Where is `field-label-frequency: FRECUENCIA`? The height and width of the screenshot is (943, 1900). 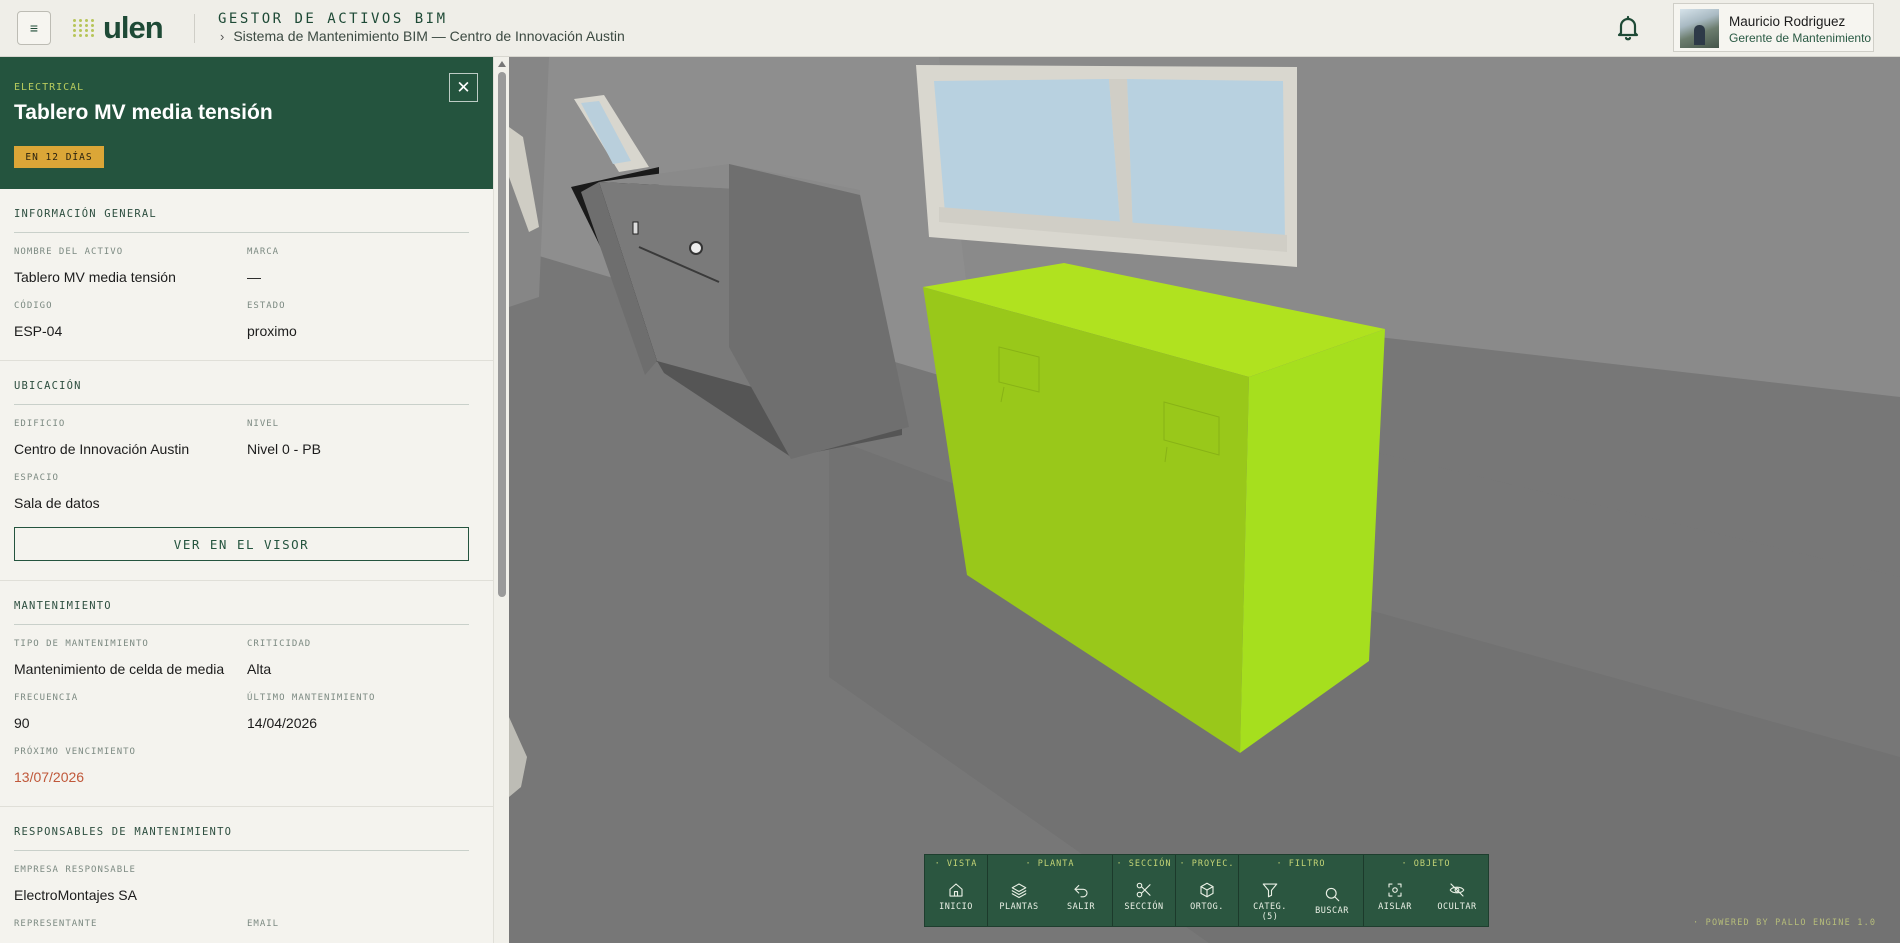 field-label-frequency: FRECUENCIA is located at coordinates (46, 698).